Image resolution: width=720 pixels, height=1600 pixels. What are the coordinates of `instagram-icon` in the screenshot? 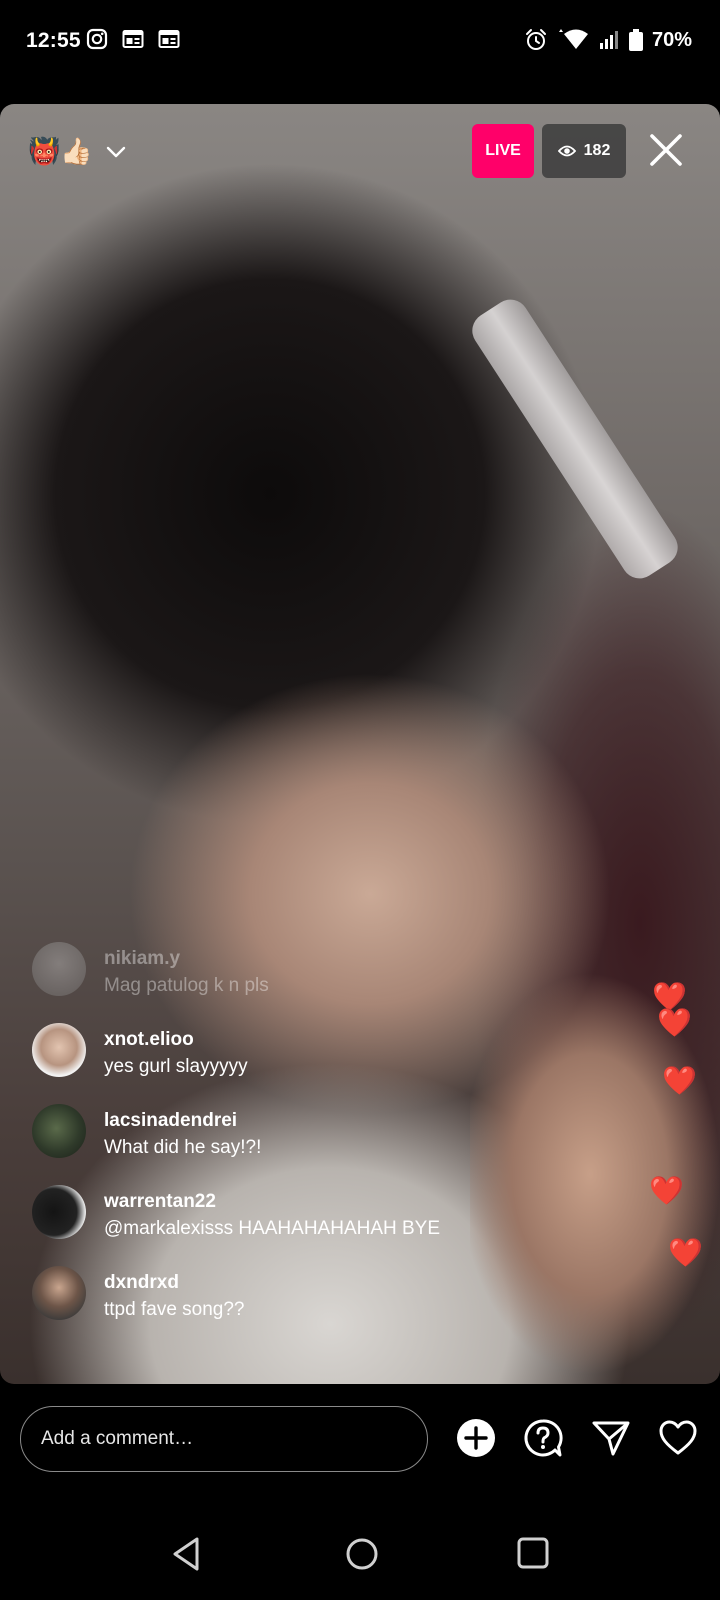 It's located at (97, 39).